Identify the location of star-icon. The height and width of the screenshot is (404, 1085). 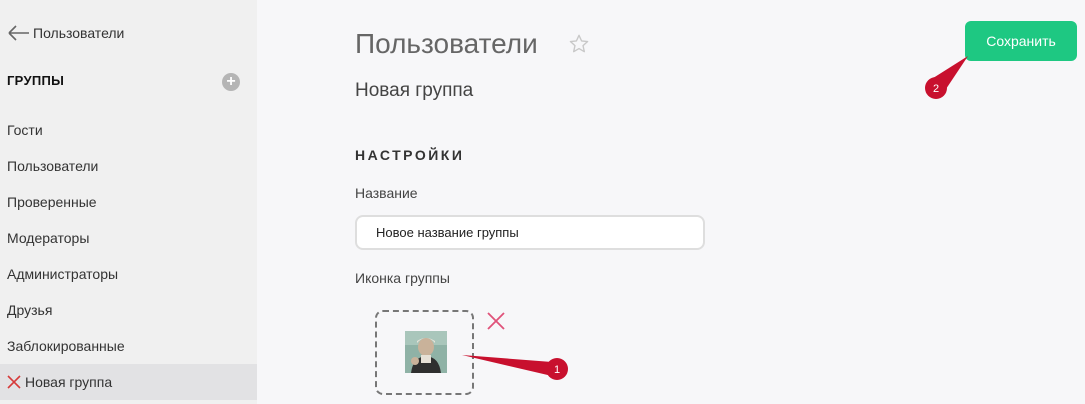
(579, 44).